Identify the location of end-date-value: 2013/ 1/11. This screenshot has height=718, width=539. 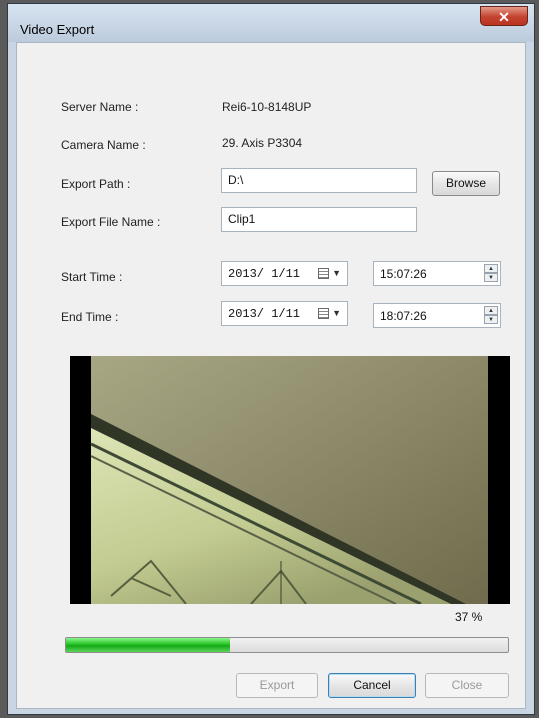
(264, 314).